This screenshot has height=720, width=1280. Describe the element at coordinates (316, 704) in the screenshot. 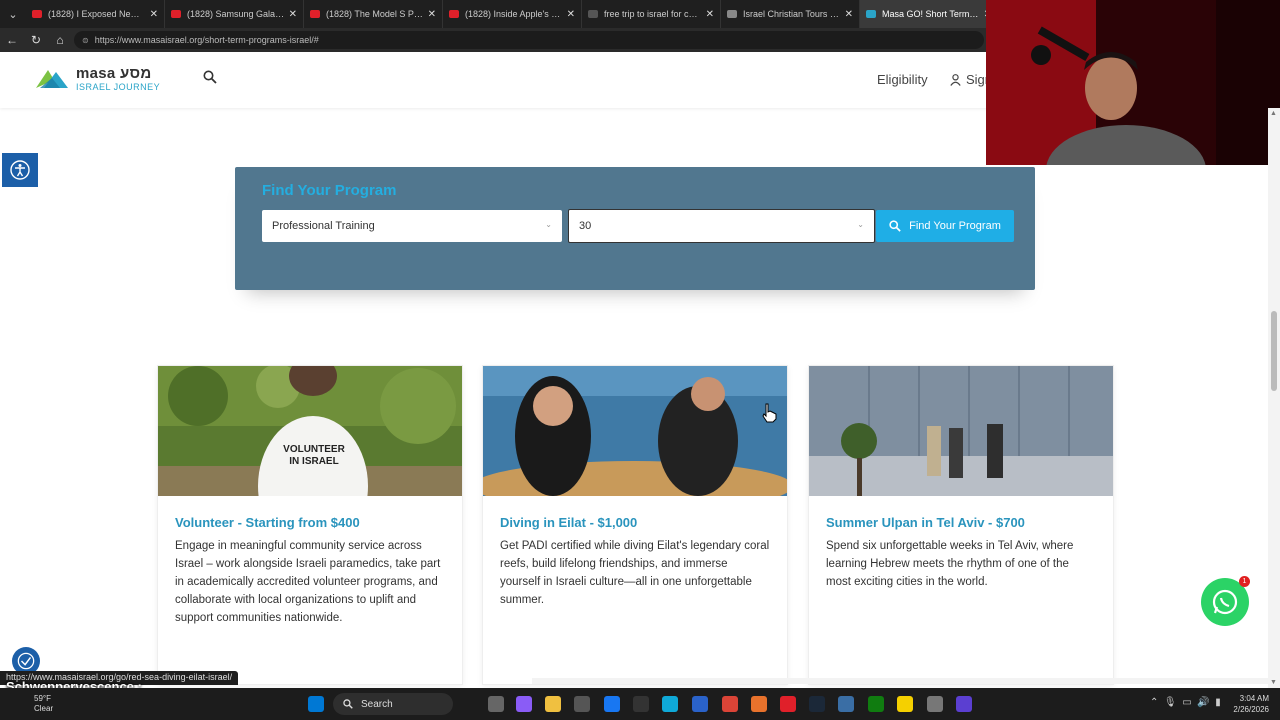

I see `windows-start-icon` at that location.